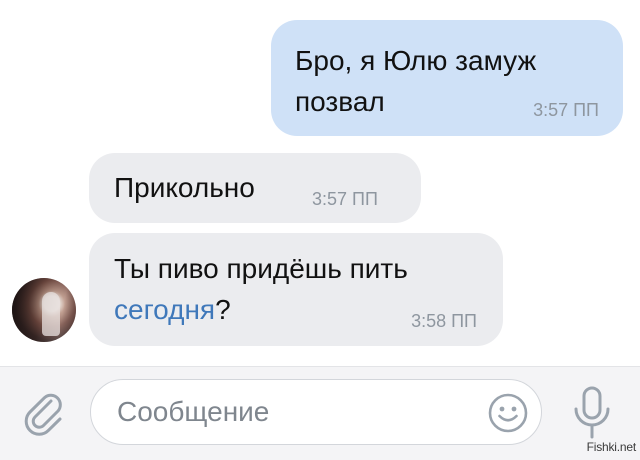 This screenshot has height=460, width=640. I want to click on message-line: позвал, so click(340, 101).